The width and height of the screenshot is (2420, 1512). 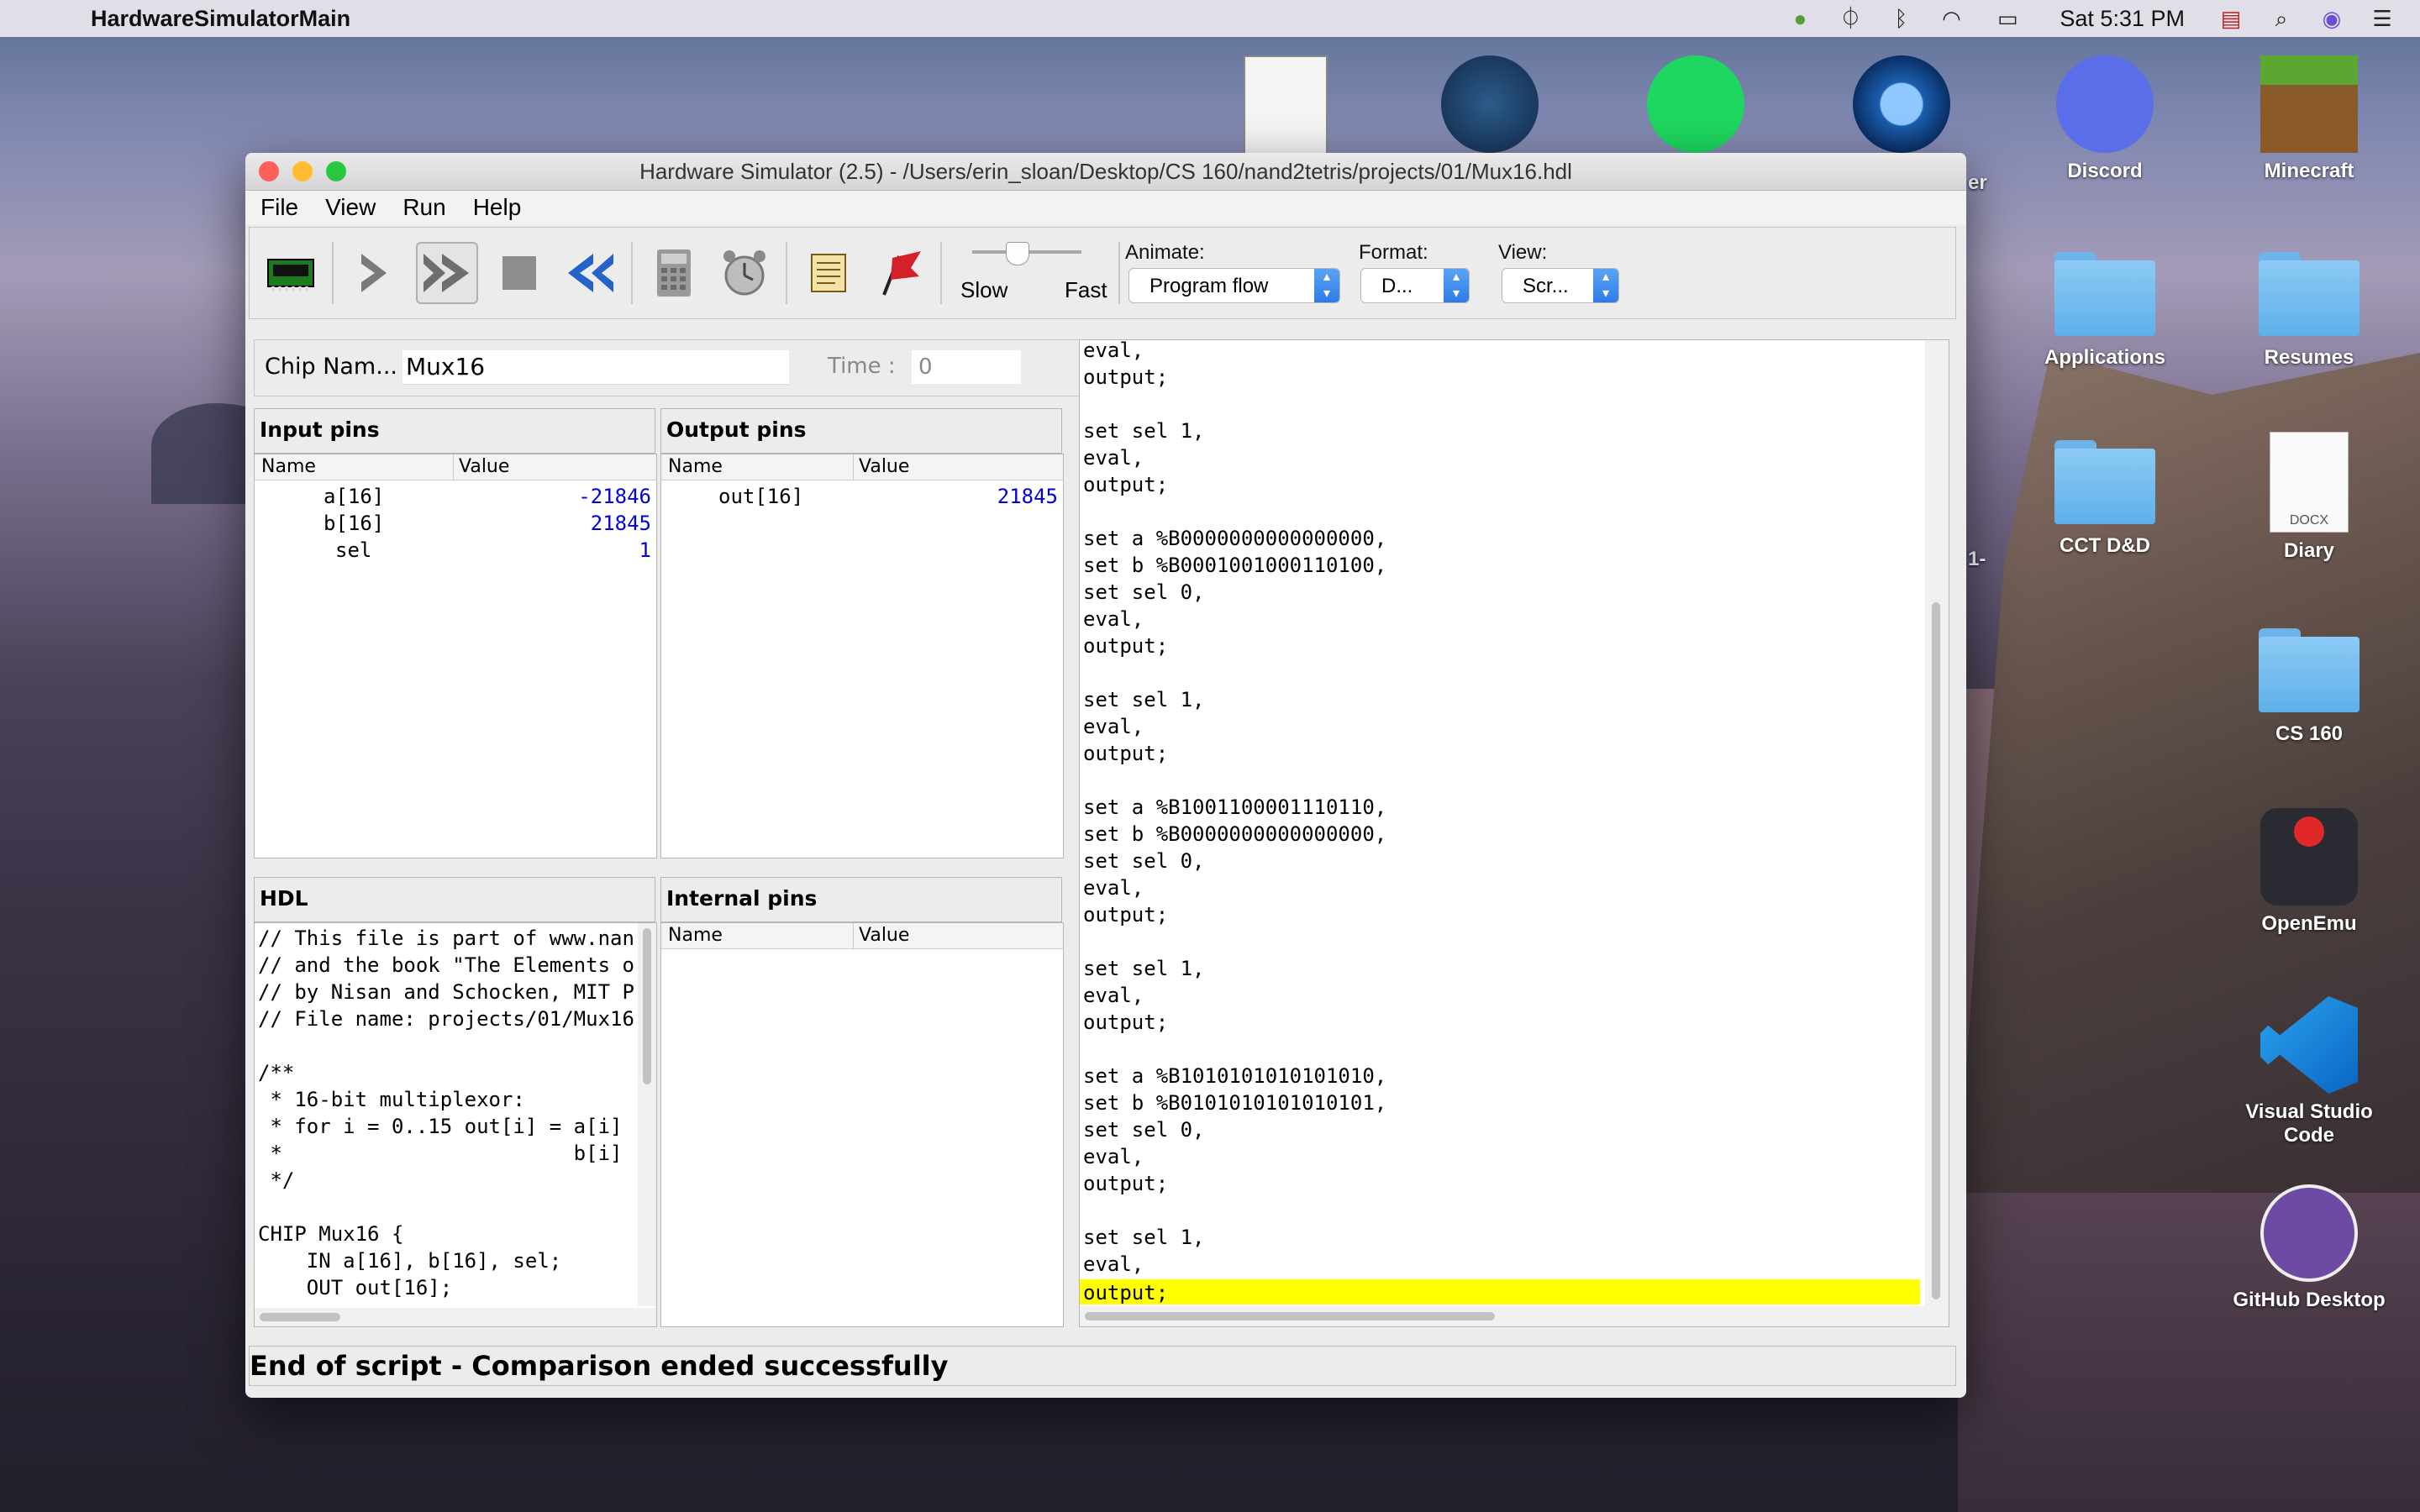 What do you see at coordinates (519, 273) in the screenshot?
I see `stop-button` at bounding box center [519, 273].